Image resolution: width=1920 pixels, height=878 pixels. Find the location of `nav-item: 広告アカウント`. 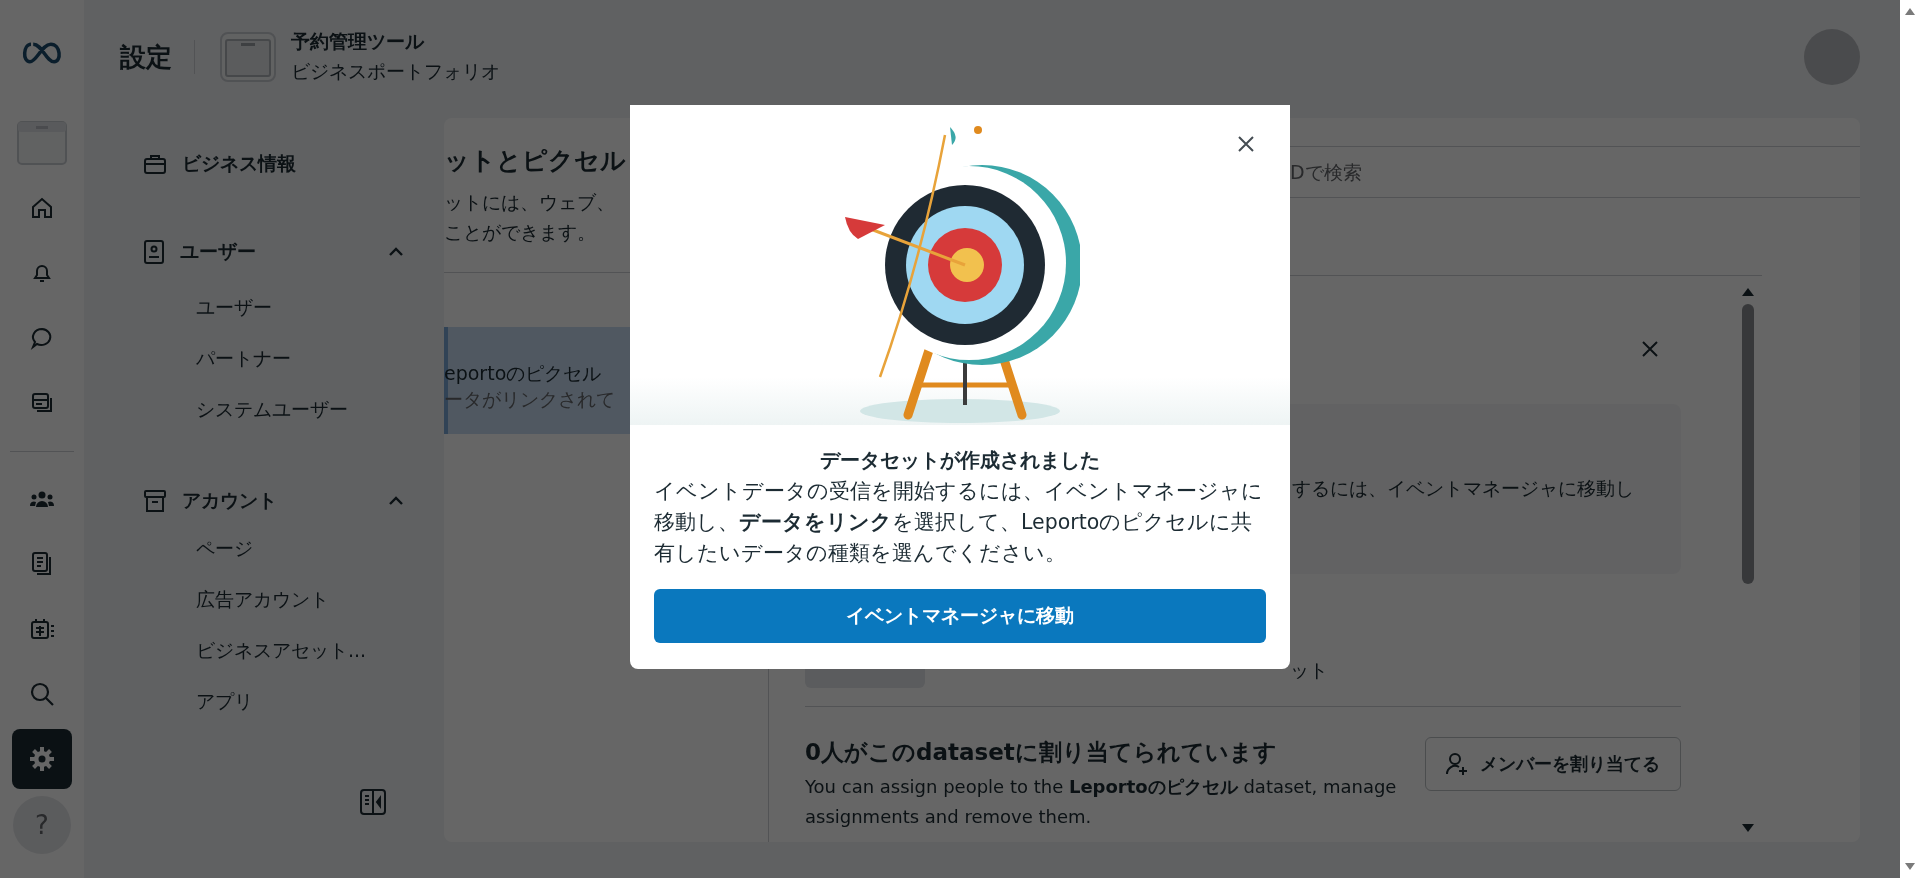

nav-item: 広告アカウント is located at coordinates (294, 599).